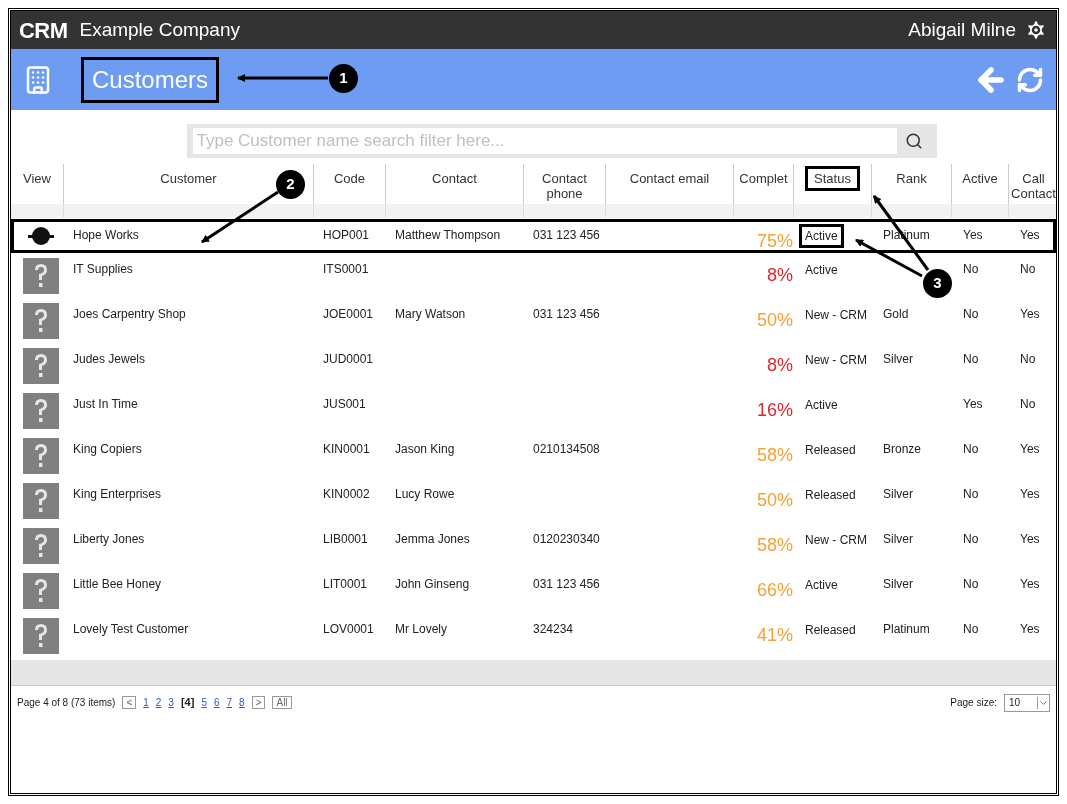  I want to click on page-link: 1, so click(146, 702).